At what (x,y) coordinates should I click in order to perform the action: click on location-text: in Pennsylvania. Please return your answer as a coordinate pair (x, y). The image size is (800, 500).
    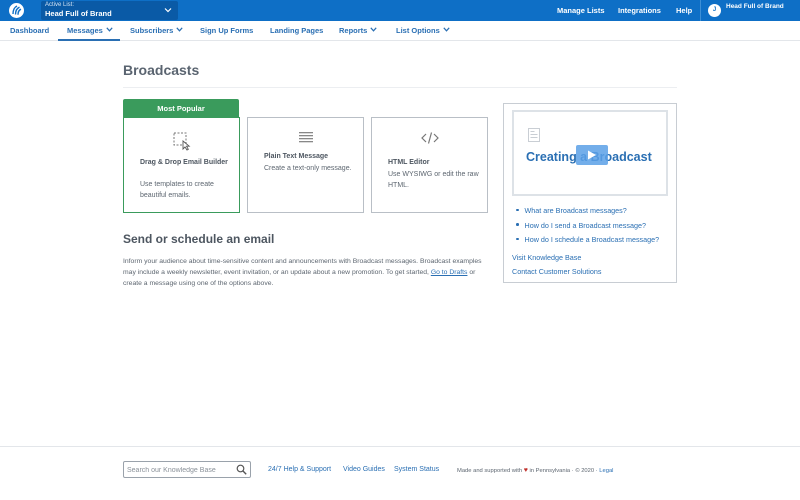
    Looking at the image, I should click on (550, 471).